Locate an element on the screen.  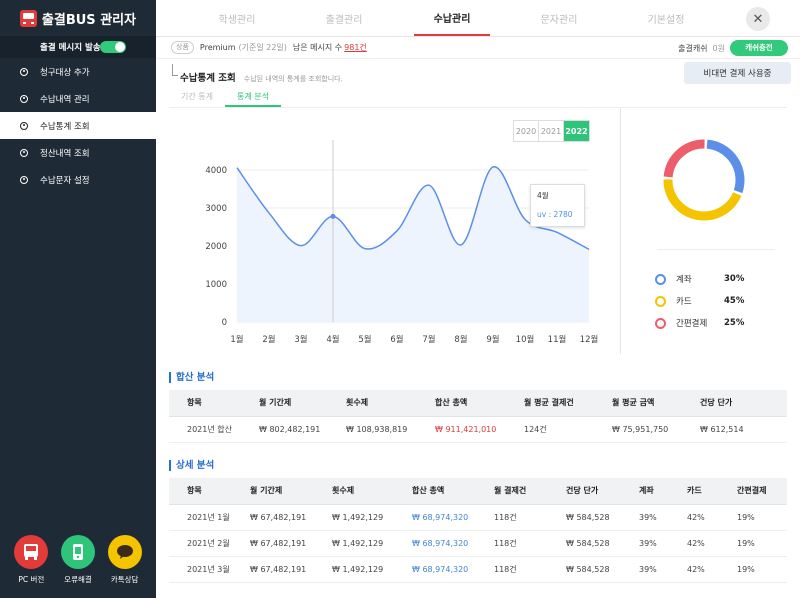
x-tick-label: 6월 is located at coordinates (396, 339).